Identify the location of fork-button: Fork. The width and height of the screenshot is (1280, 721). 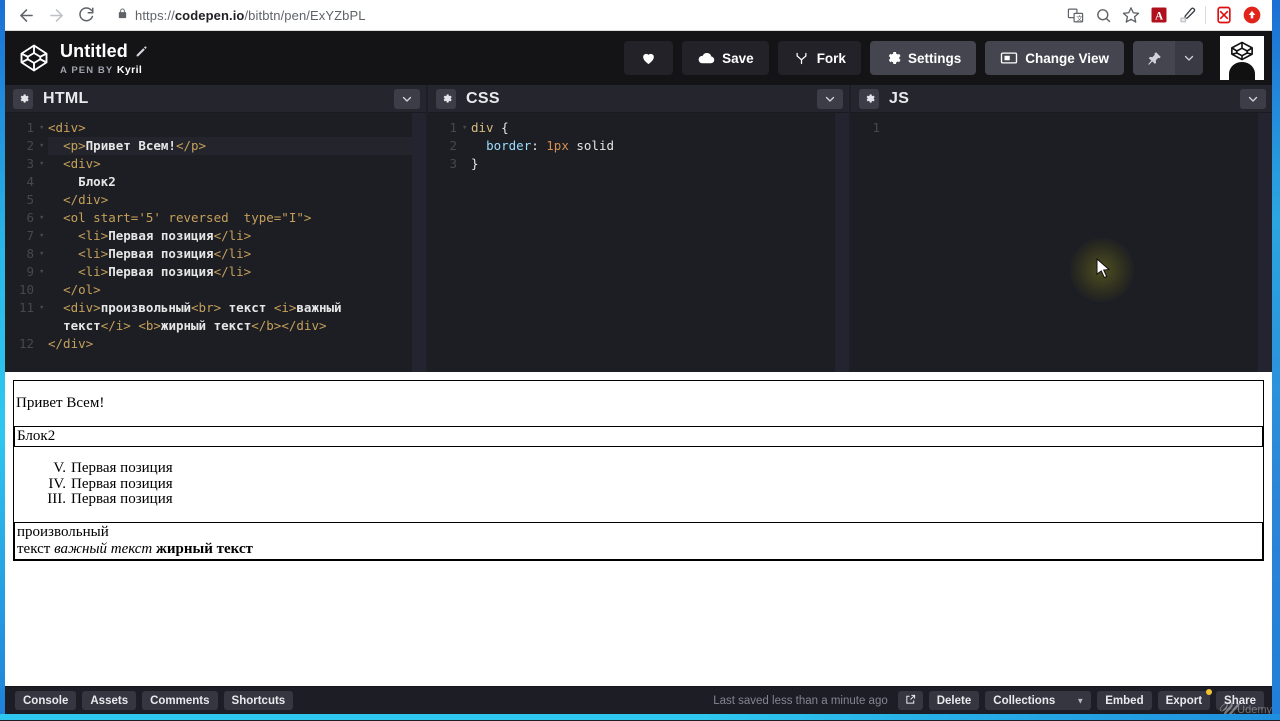
(819, 58).